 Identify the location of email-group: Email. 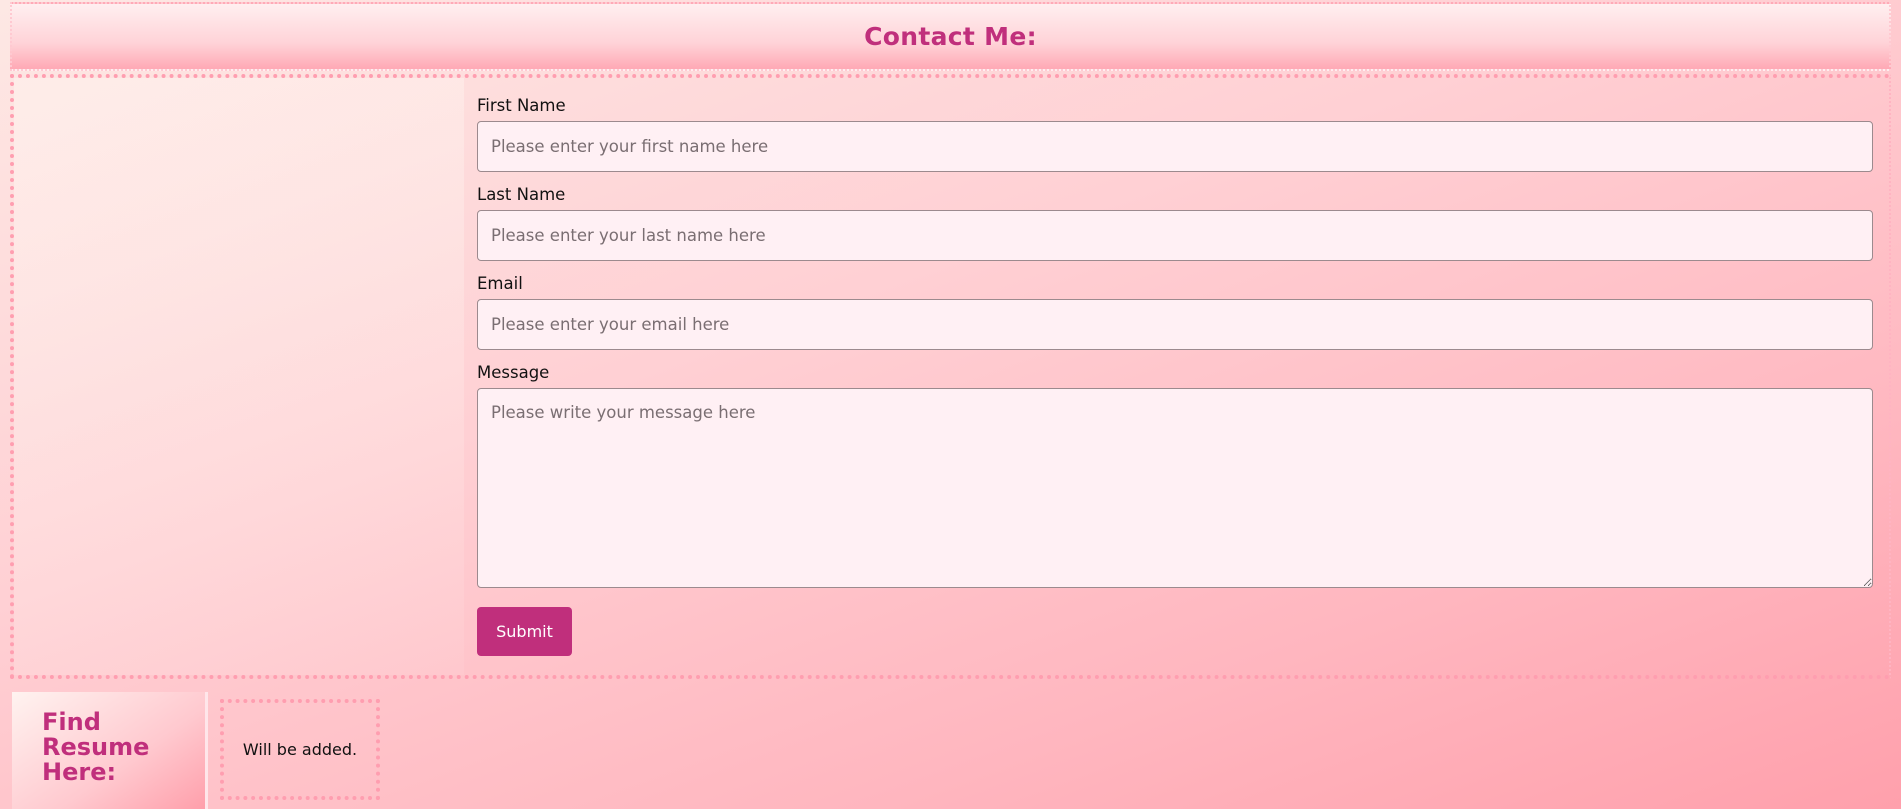
(1175, 312).